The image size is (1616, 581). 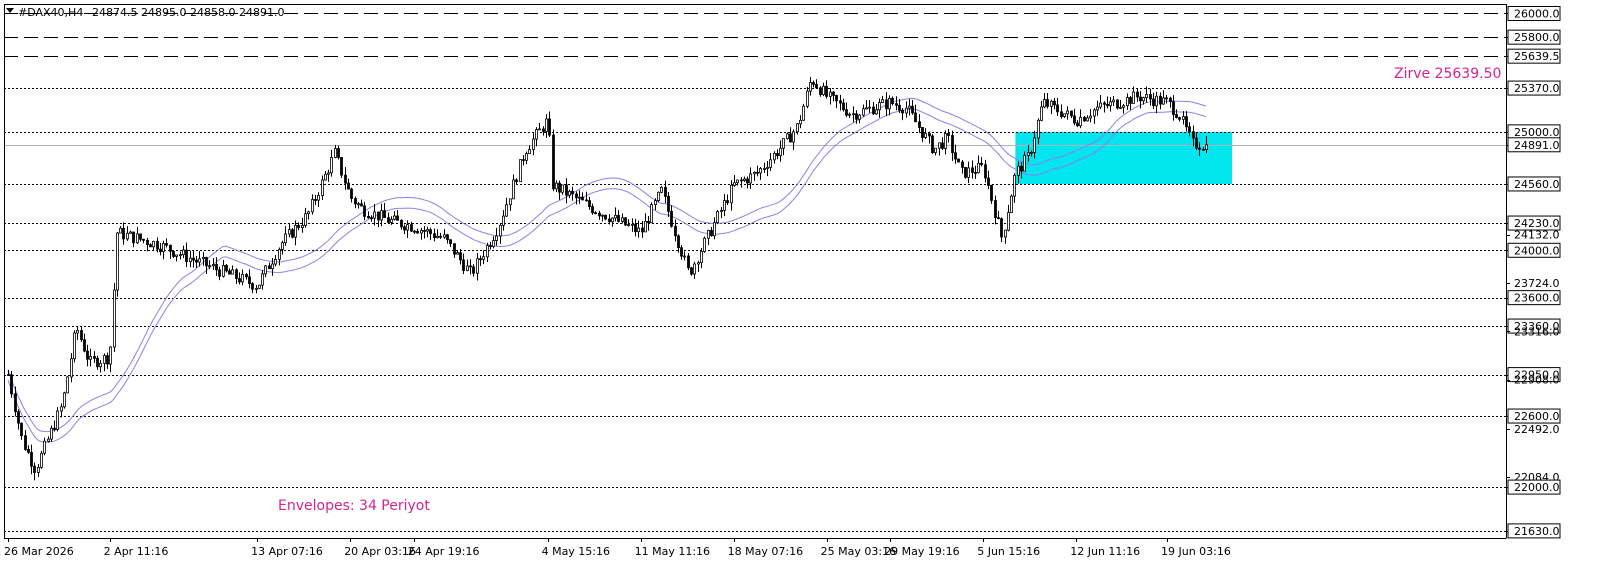 I want to click on price-axis-label: 23316.0, so click(x=1537, y=331).